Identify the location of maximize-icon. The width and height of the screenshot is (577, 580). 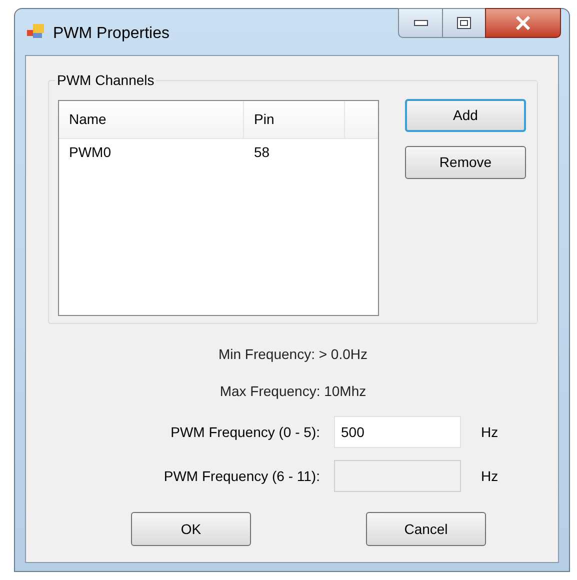
(464, 23).